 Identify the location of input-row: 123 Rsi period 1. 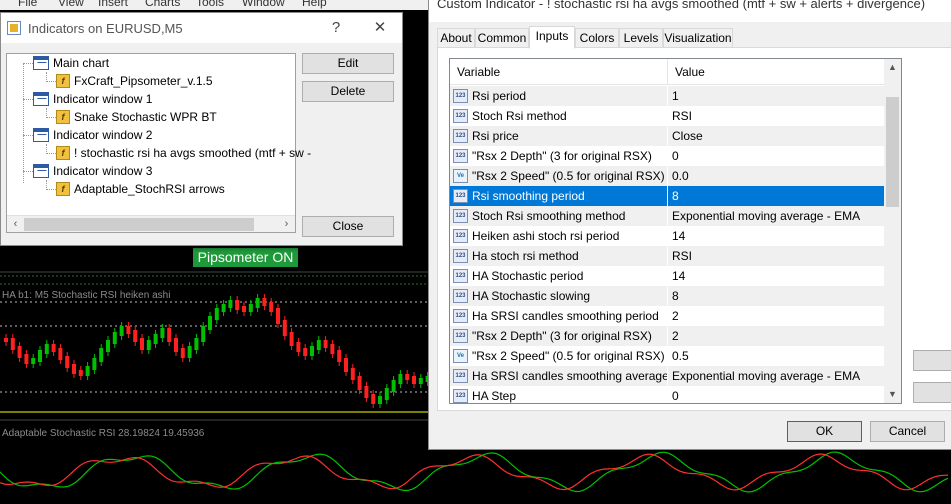
(668, 96).